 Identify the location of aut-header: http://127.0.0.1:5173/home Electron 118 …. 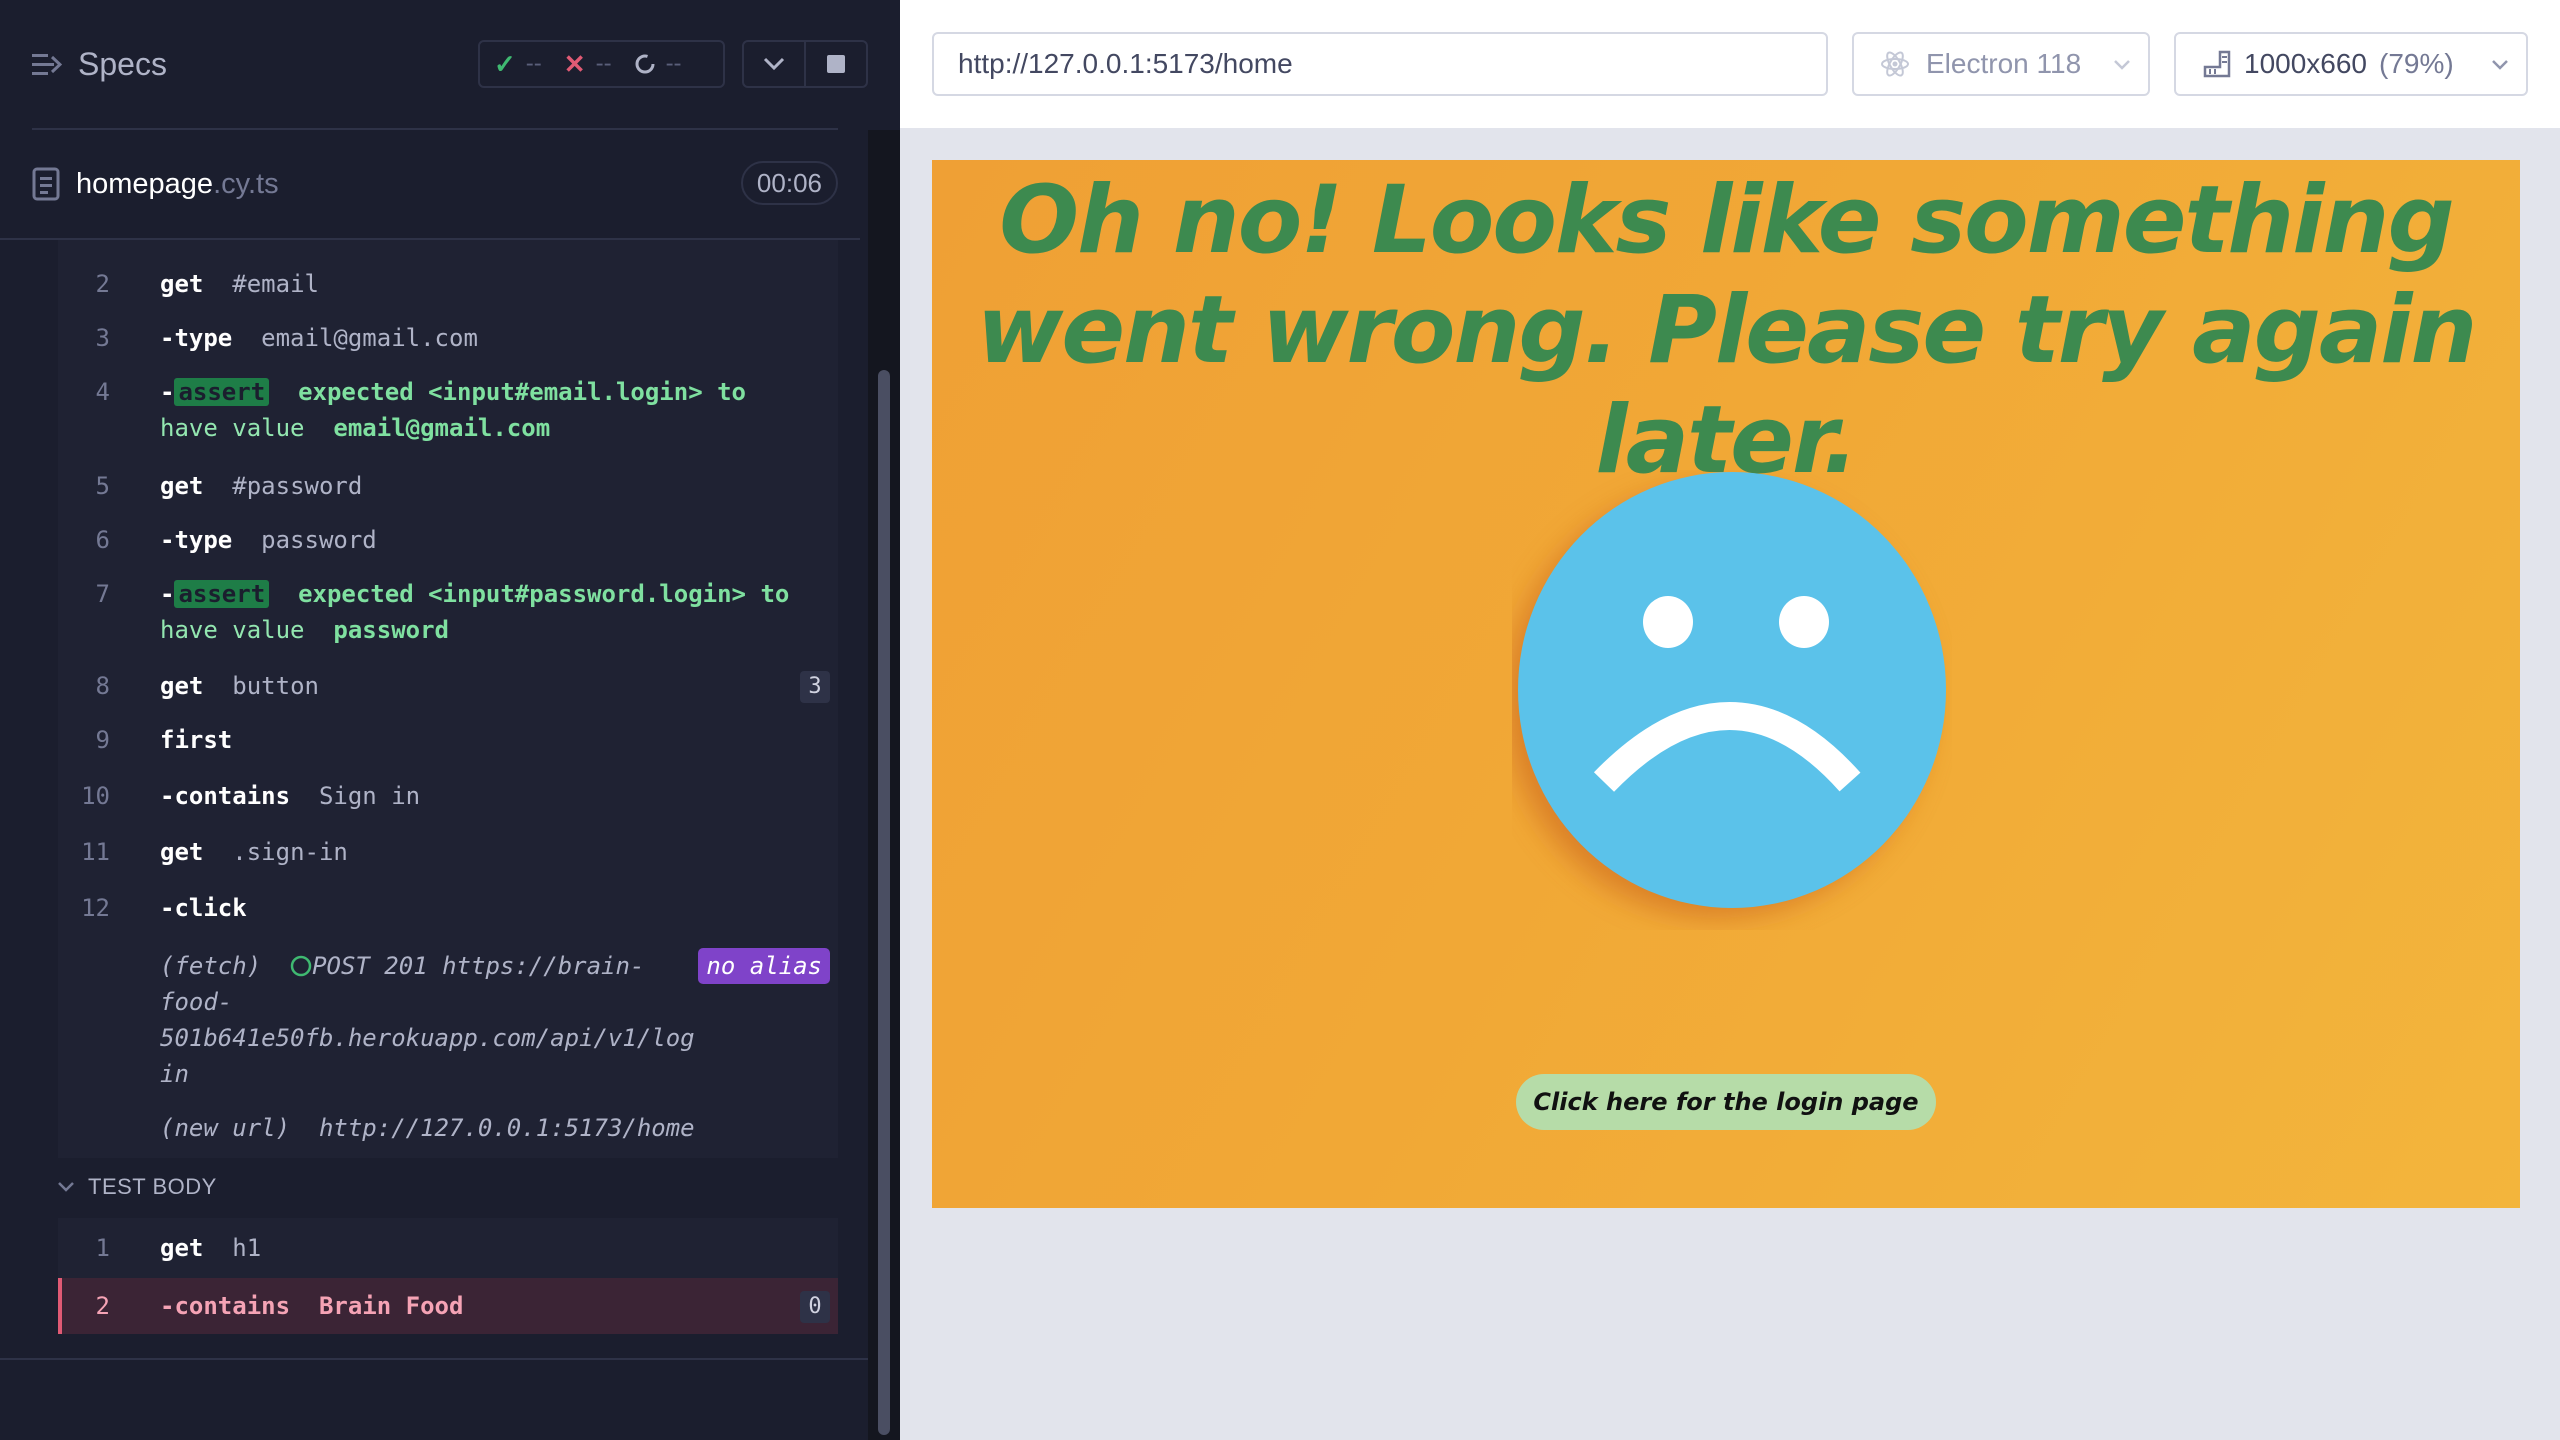
(1730, 64).